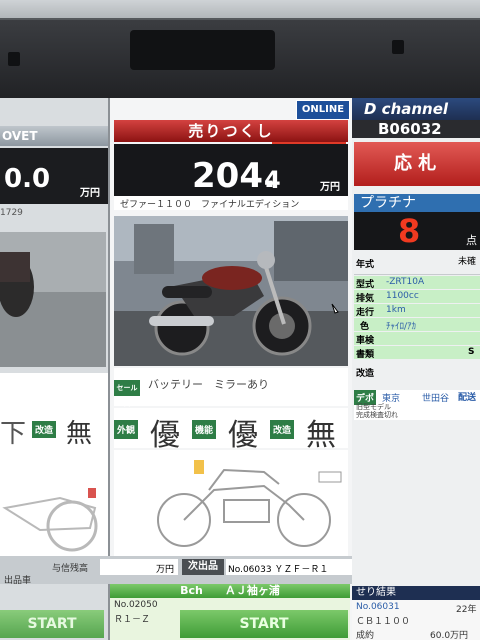 This screenshot has height=640, width=480. What do you see at coordinates (417, 353) in the screenshot?
I see `spec-row-documents: 書類 S` at bounding box center [417, 353].